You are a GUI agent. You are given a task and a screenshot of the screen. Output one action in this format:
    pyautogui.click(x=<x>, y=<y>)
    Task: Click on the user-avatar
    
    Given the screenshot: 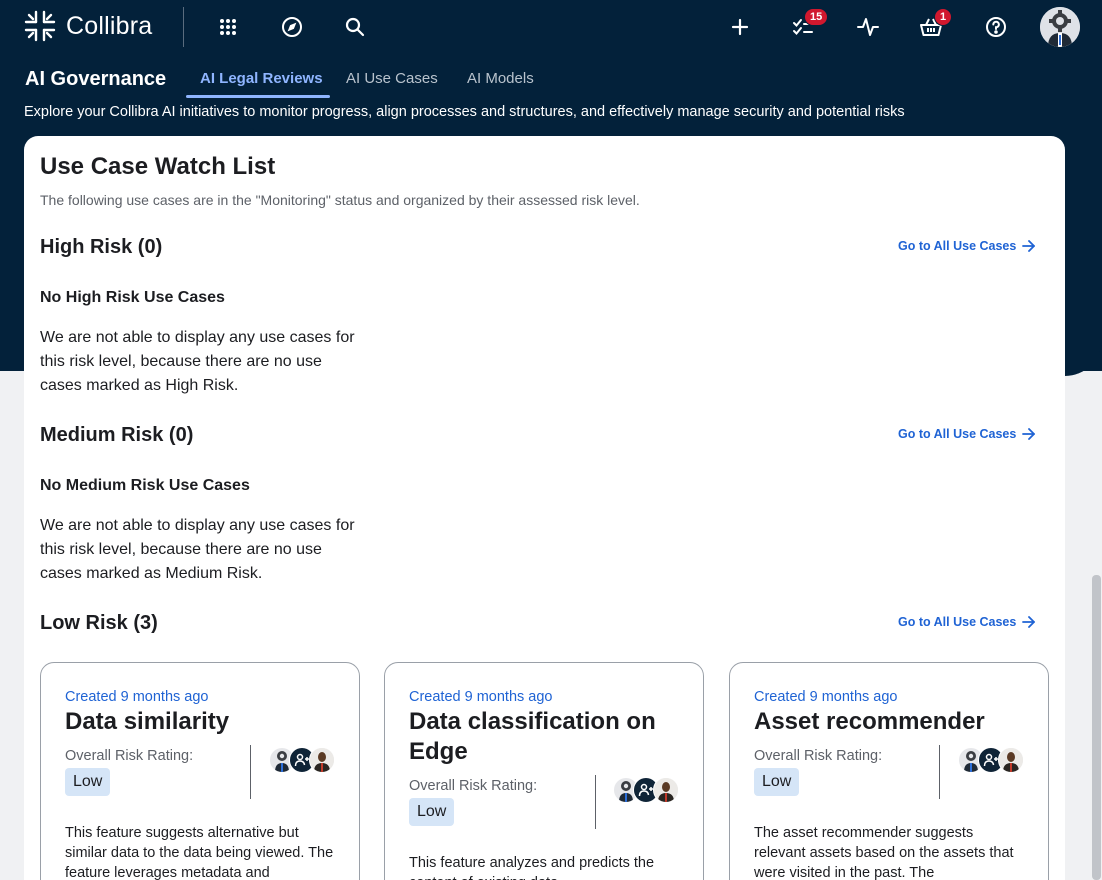 What is the action you would take?
    pyautogui.click(x=1060, y=27)
    